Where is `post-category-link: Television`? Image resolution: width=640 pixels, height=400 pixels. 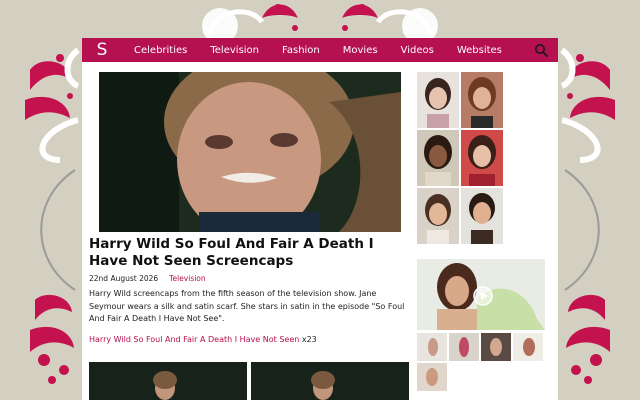
post-category-link: Television is located at coordinates (187, 278).